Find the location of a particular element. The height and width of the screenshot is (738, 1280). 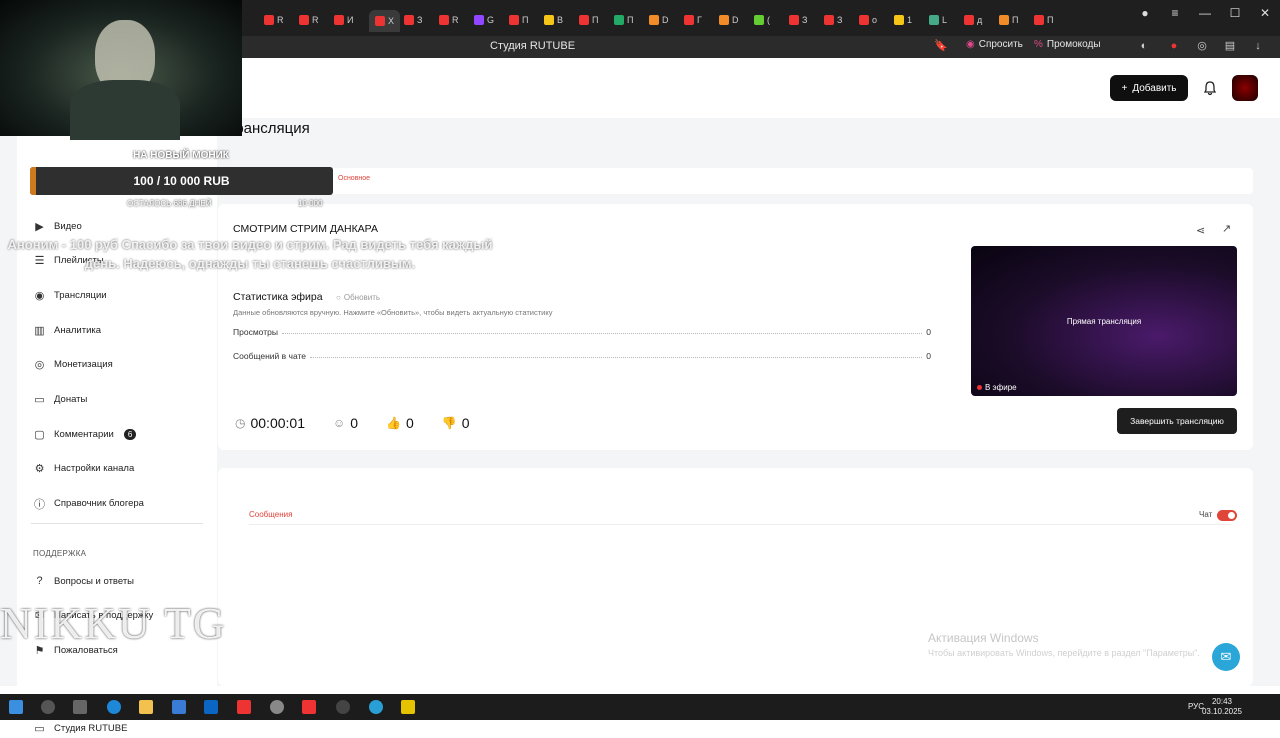

obs-icon is located at coordinates (343, 707).